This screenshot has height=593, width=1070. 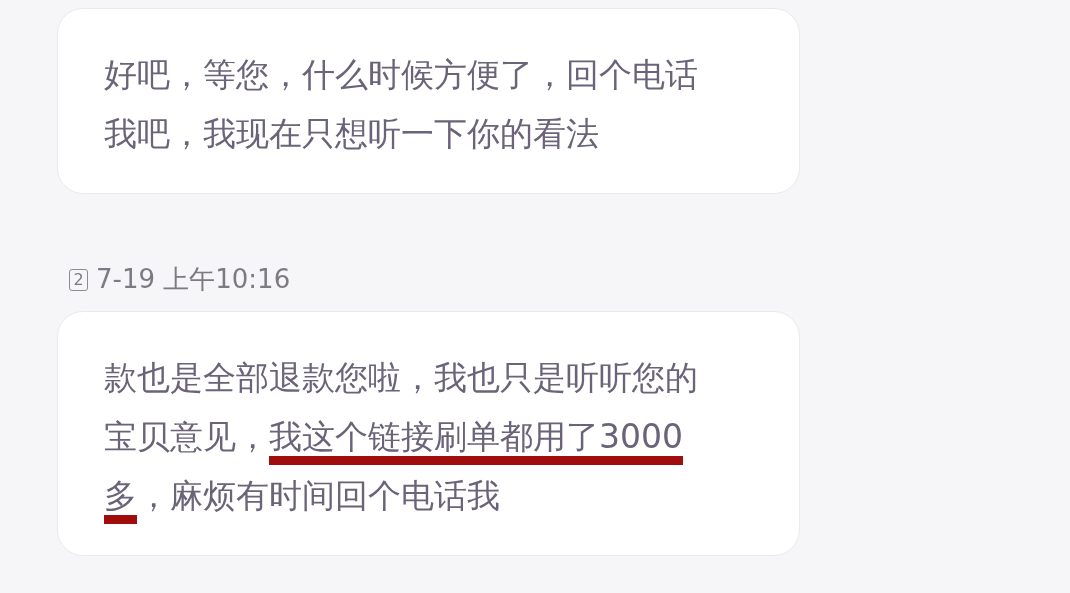 I want to click on message-text: 好吧，等您，什么时候方便了，回个电话我吧，我现在只想听一下你的看法, so click(x=401, y=104).